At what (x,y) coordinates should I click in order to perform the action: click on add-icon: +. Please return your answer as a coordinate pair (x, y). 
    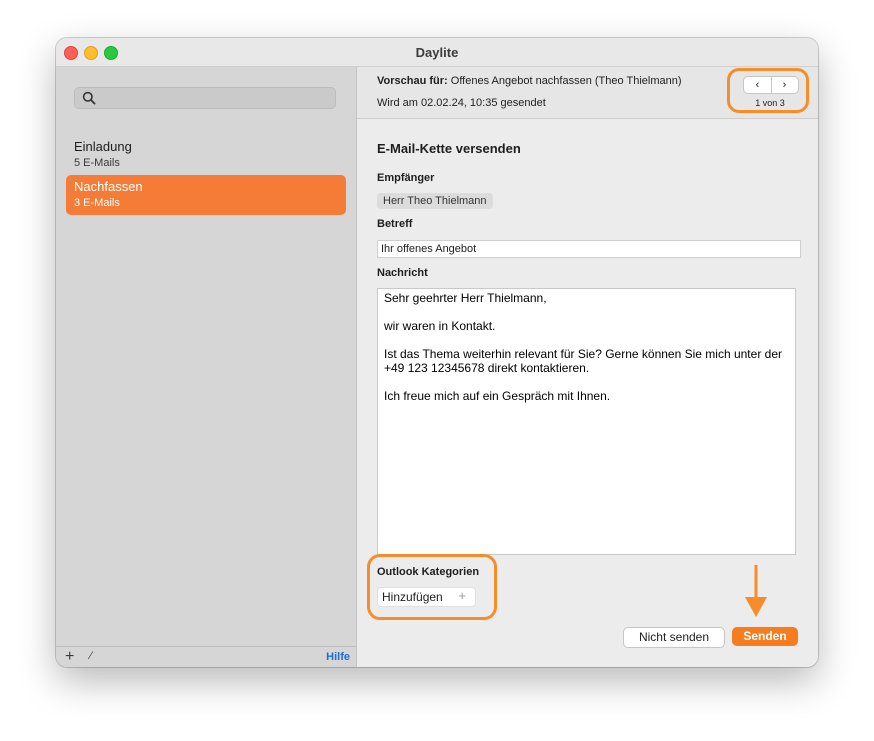
    Looking at the image, I should click on (69, 657).